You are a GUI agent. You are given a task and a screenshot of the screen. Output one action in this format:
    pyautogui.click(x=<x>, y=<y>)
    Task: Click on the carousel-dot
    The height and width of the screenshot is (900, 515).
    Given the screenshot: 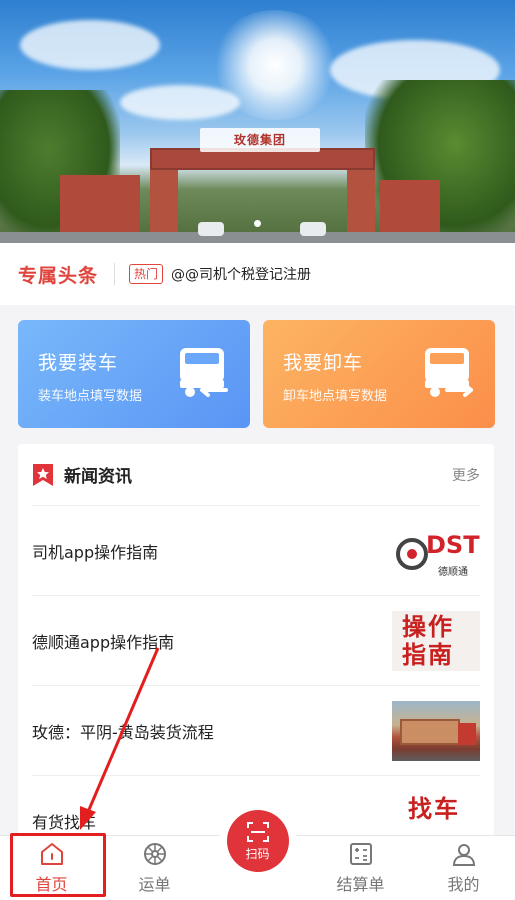 What is the action you would take?
    pyautogui.click(x=257, y=223)
    